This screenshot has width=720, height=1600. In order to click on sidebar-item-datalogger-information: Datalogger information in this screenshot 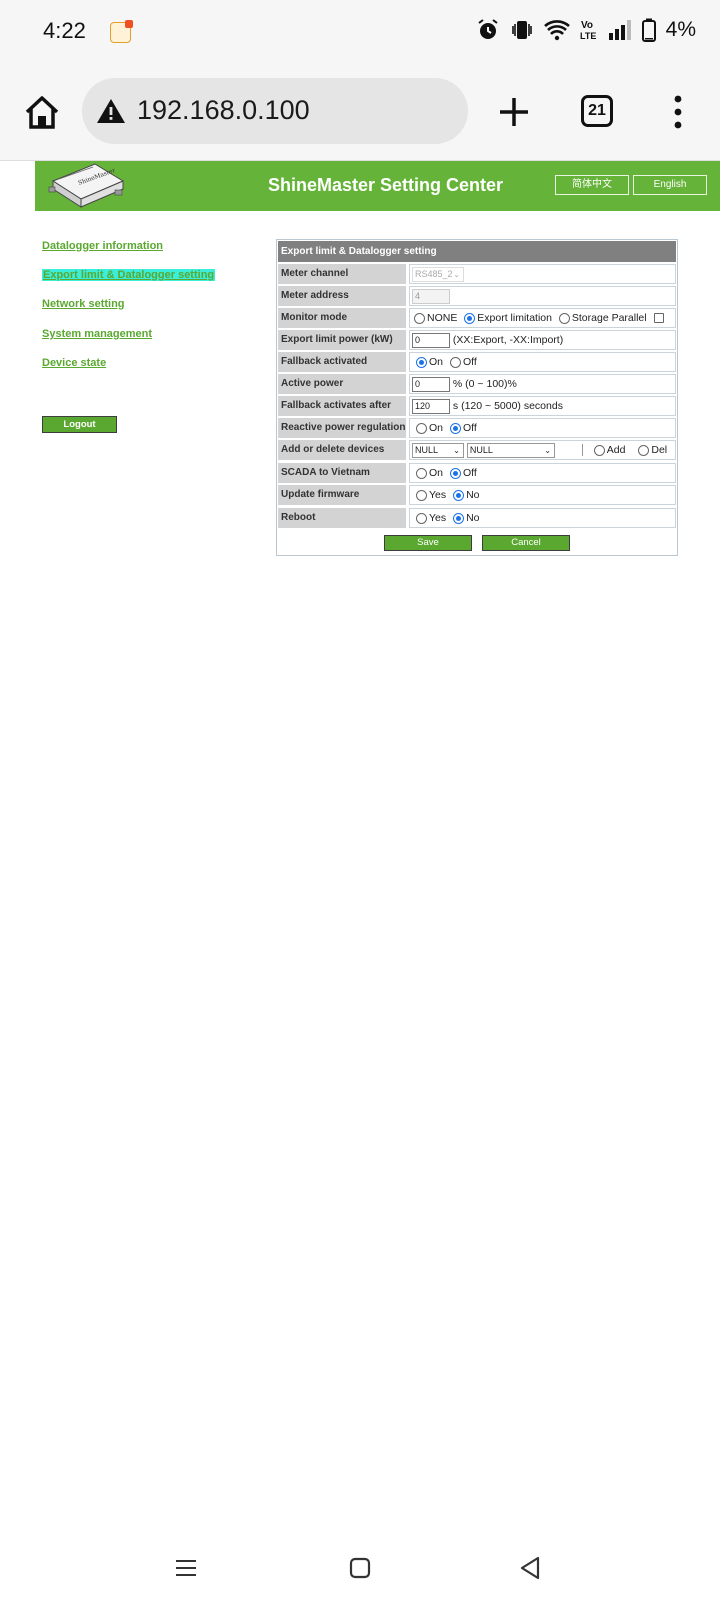, I will do `click(102, 246)`.